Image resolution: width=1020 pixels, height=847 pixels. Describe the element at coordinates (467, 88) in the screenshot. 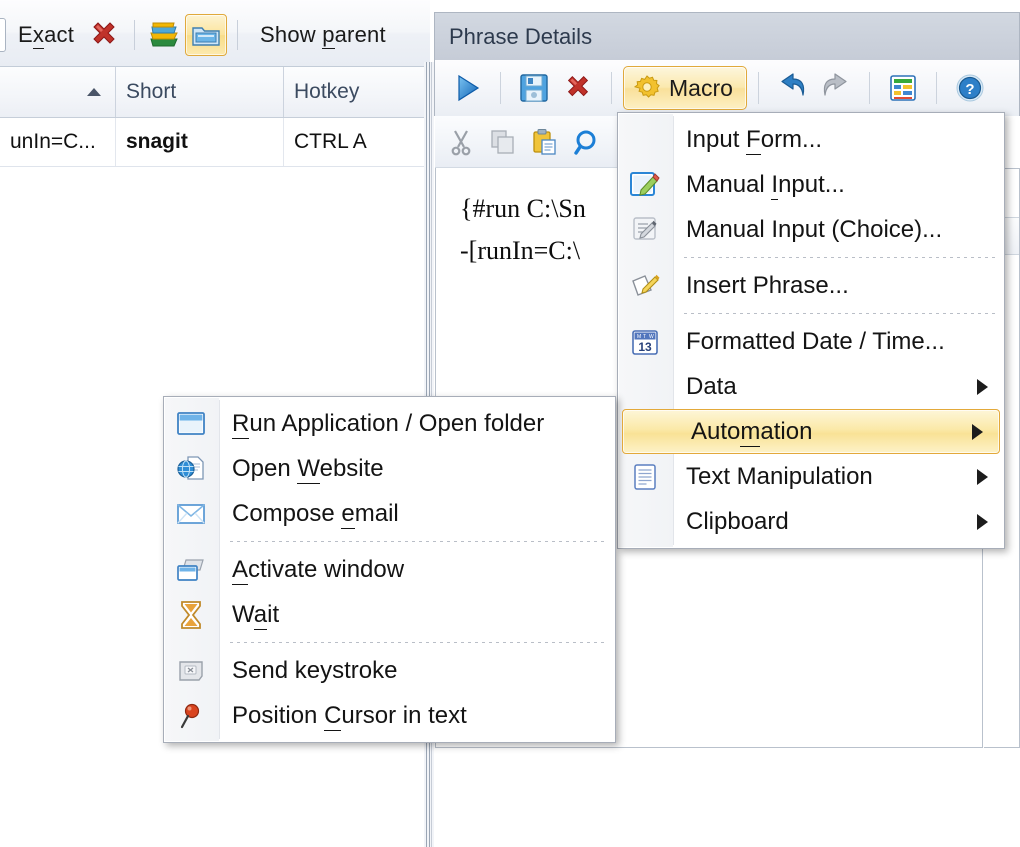

I see `run-icon` at that location.